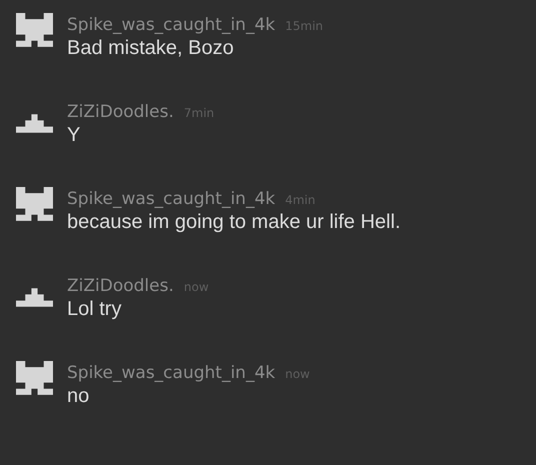  What do you see at coordinates (74, 135) in the screenshot?
I see `message-text: Y` at bounding box center [74, 135].